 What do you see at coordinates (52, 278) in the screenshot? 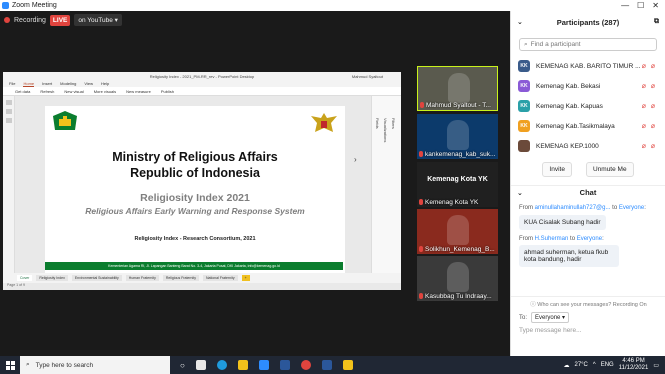
I see `page-tab: Religiosity Index` at bounding box center [52, 278].